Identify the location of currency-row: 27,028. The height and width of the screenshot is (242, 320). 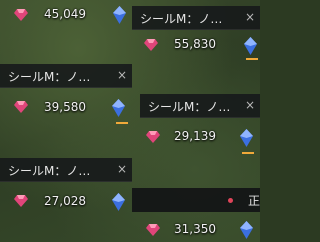
(66, 202).